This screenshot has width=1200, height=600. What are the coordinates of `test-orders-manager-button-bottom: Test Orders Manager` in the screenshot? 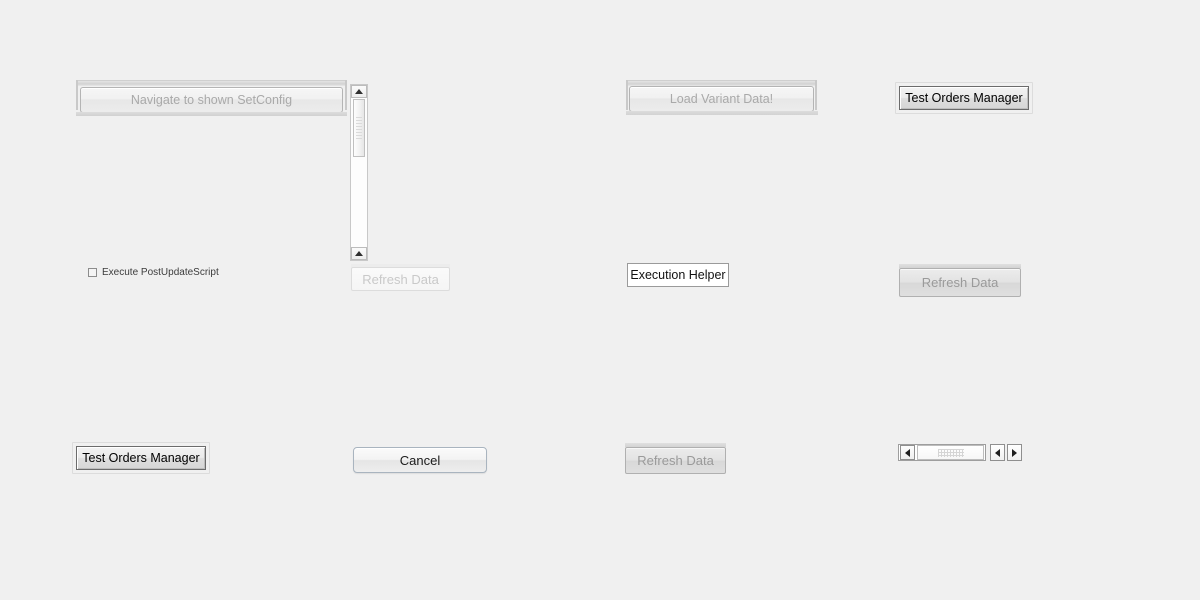 It's located at (141, 458).